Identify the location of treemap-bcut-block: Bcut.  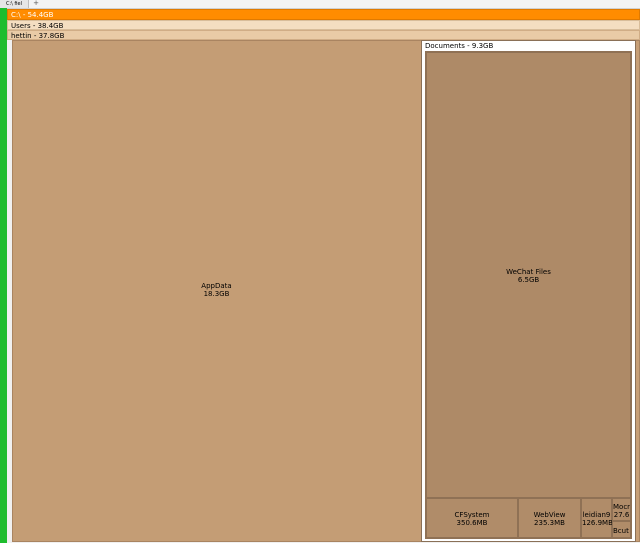
(621, 529).